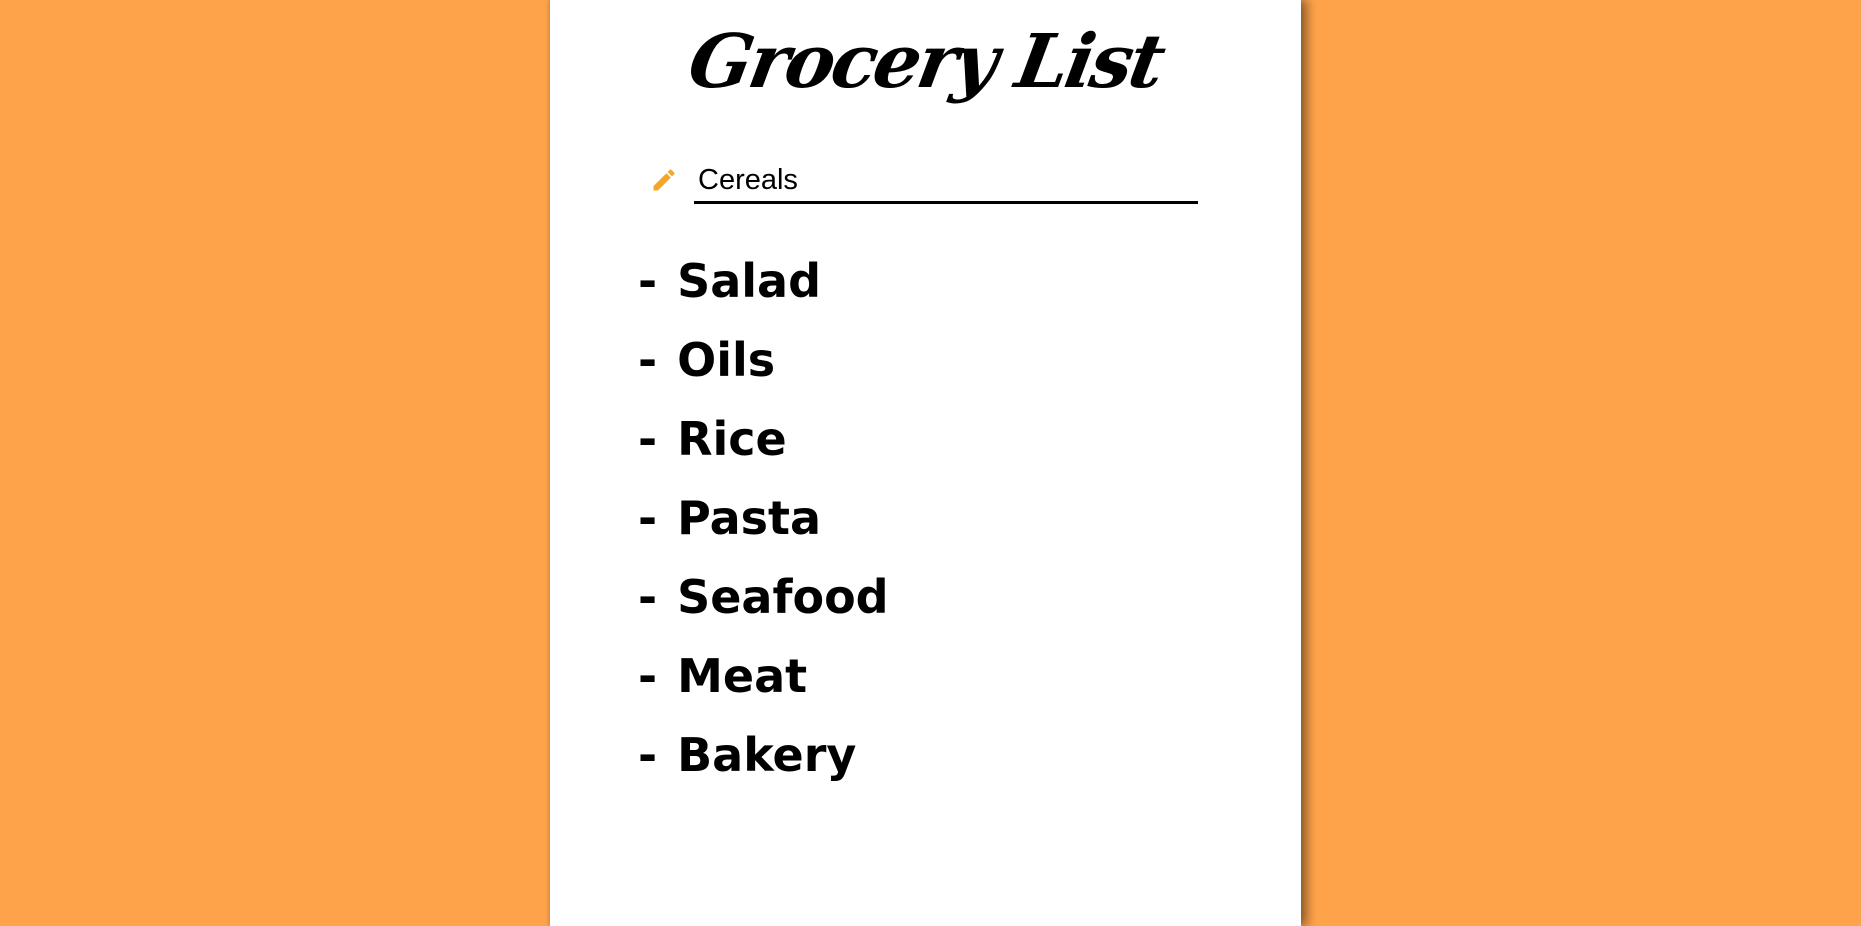  I want to click on list-item: - Seafood, so click(763, 597).